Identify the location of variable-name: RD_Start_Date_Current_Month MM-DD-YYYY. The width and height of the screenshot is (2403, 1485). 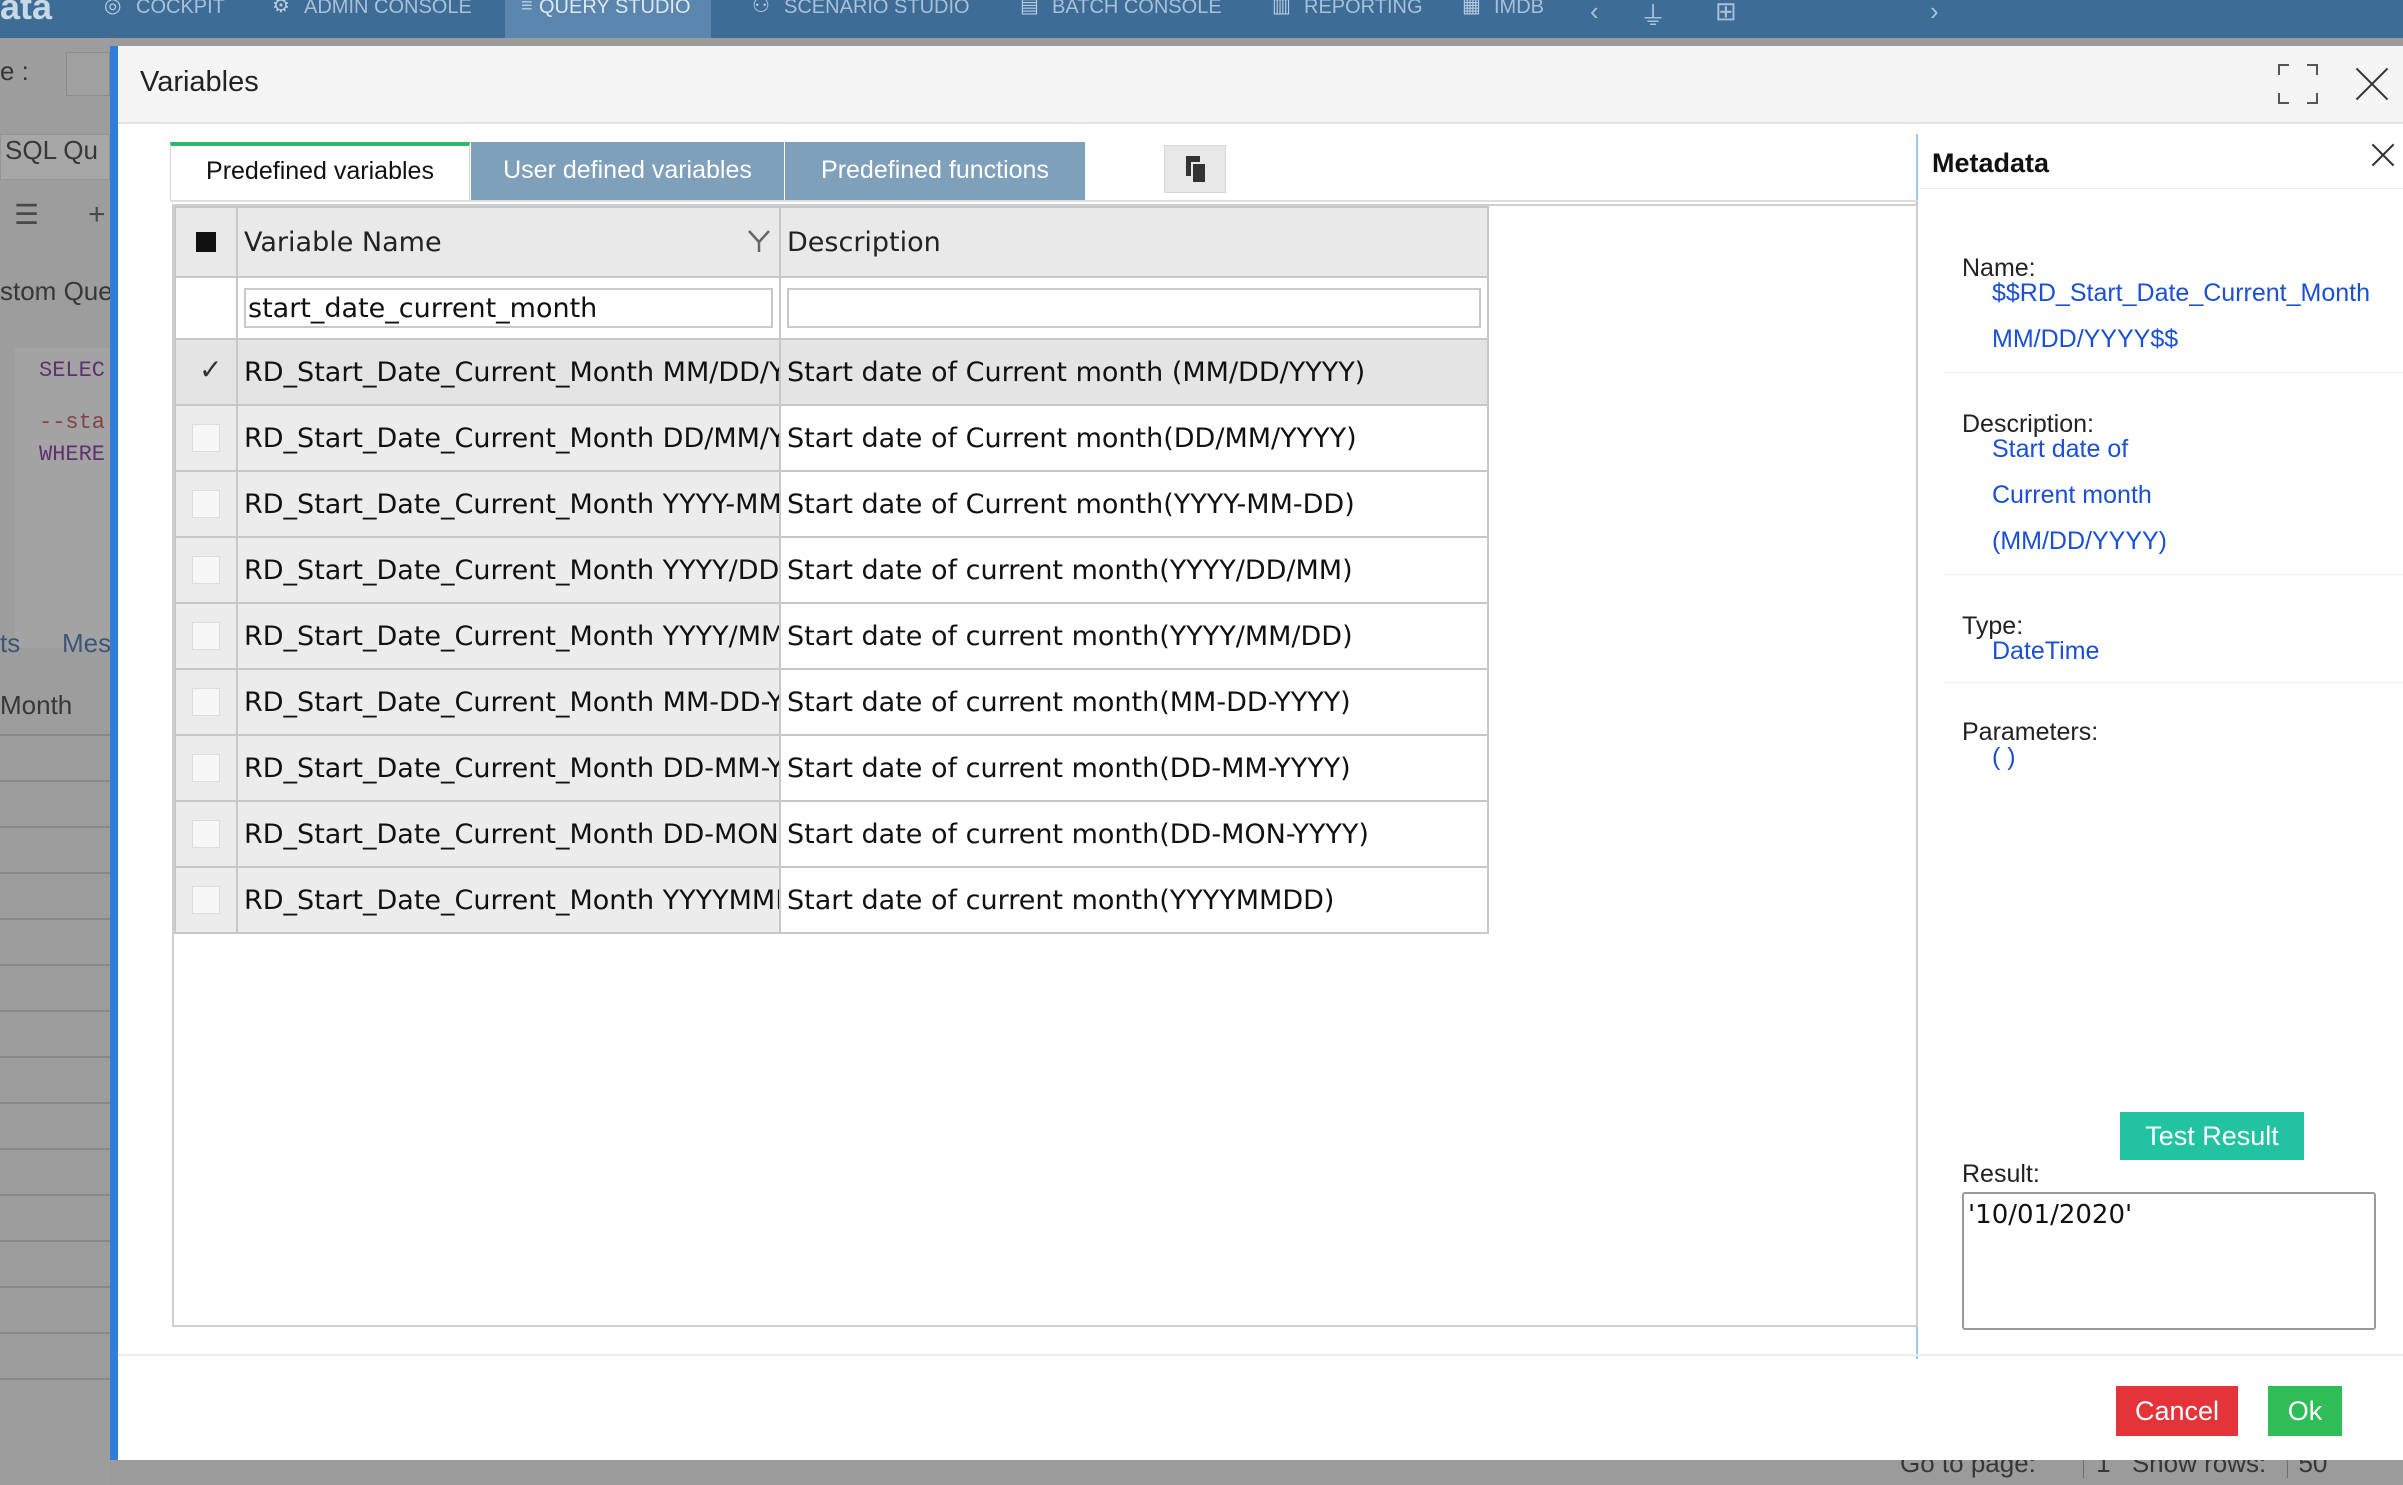
(512, 702).